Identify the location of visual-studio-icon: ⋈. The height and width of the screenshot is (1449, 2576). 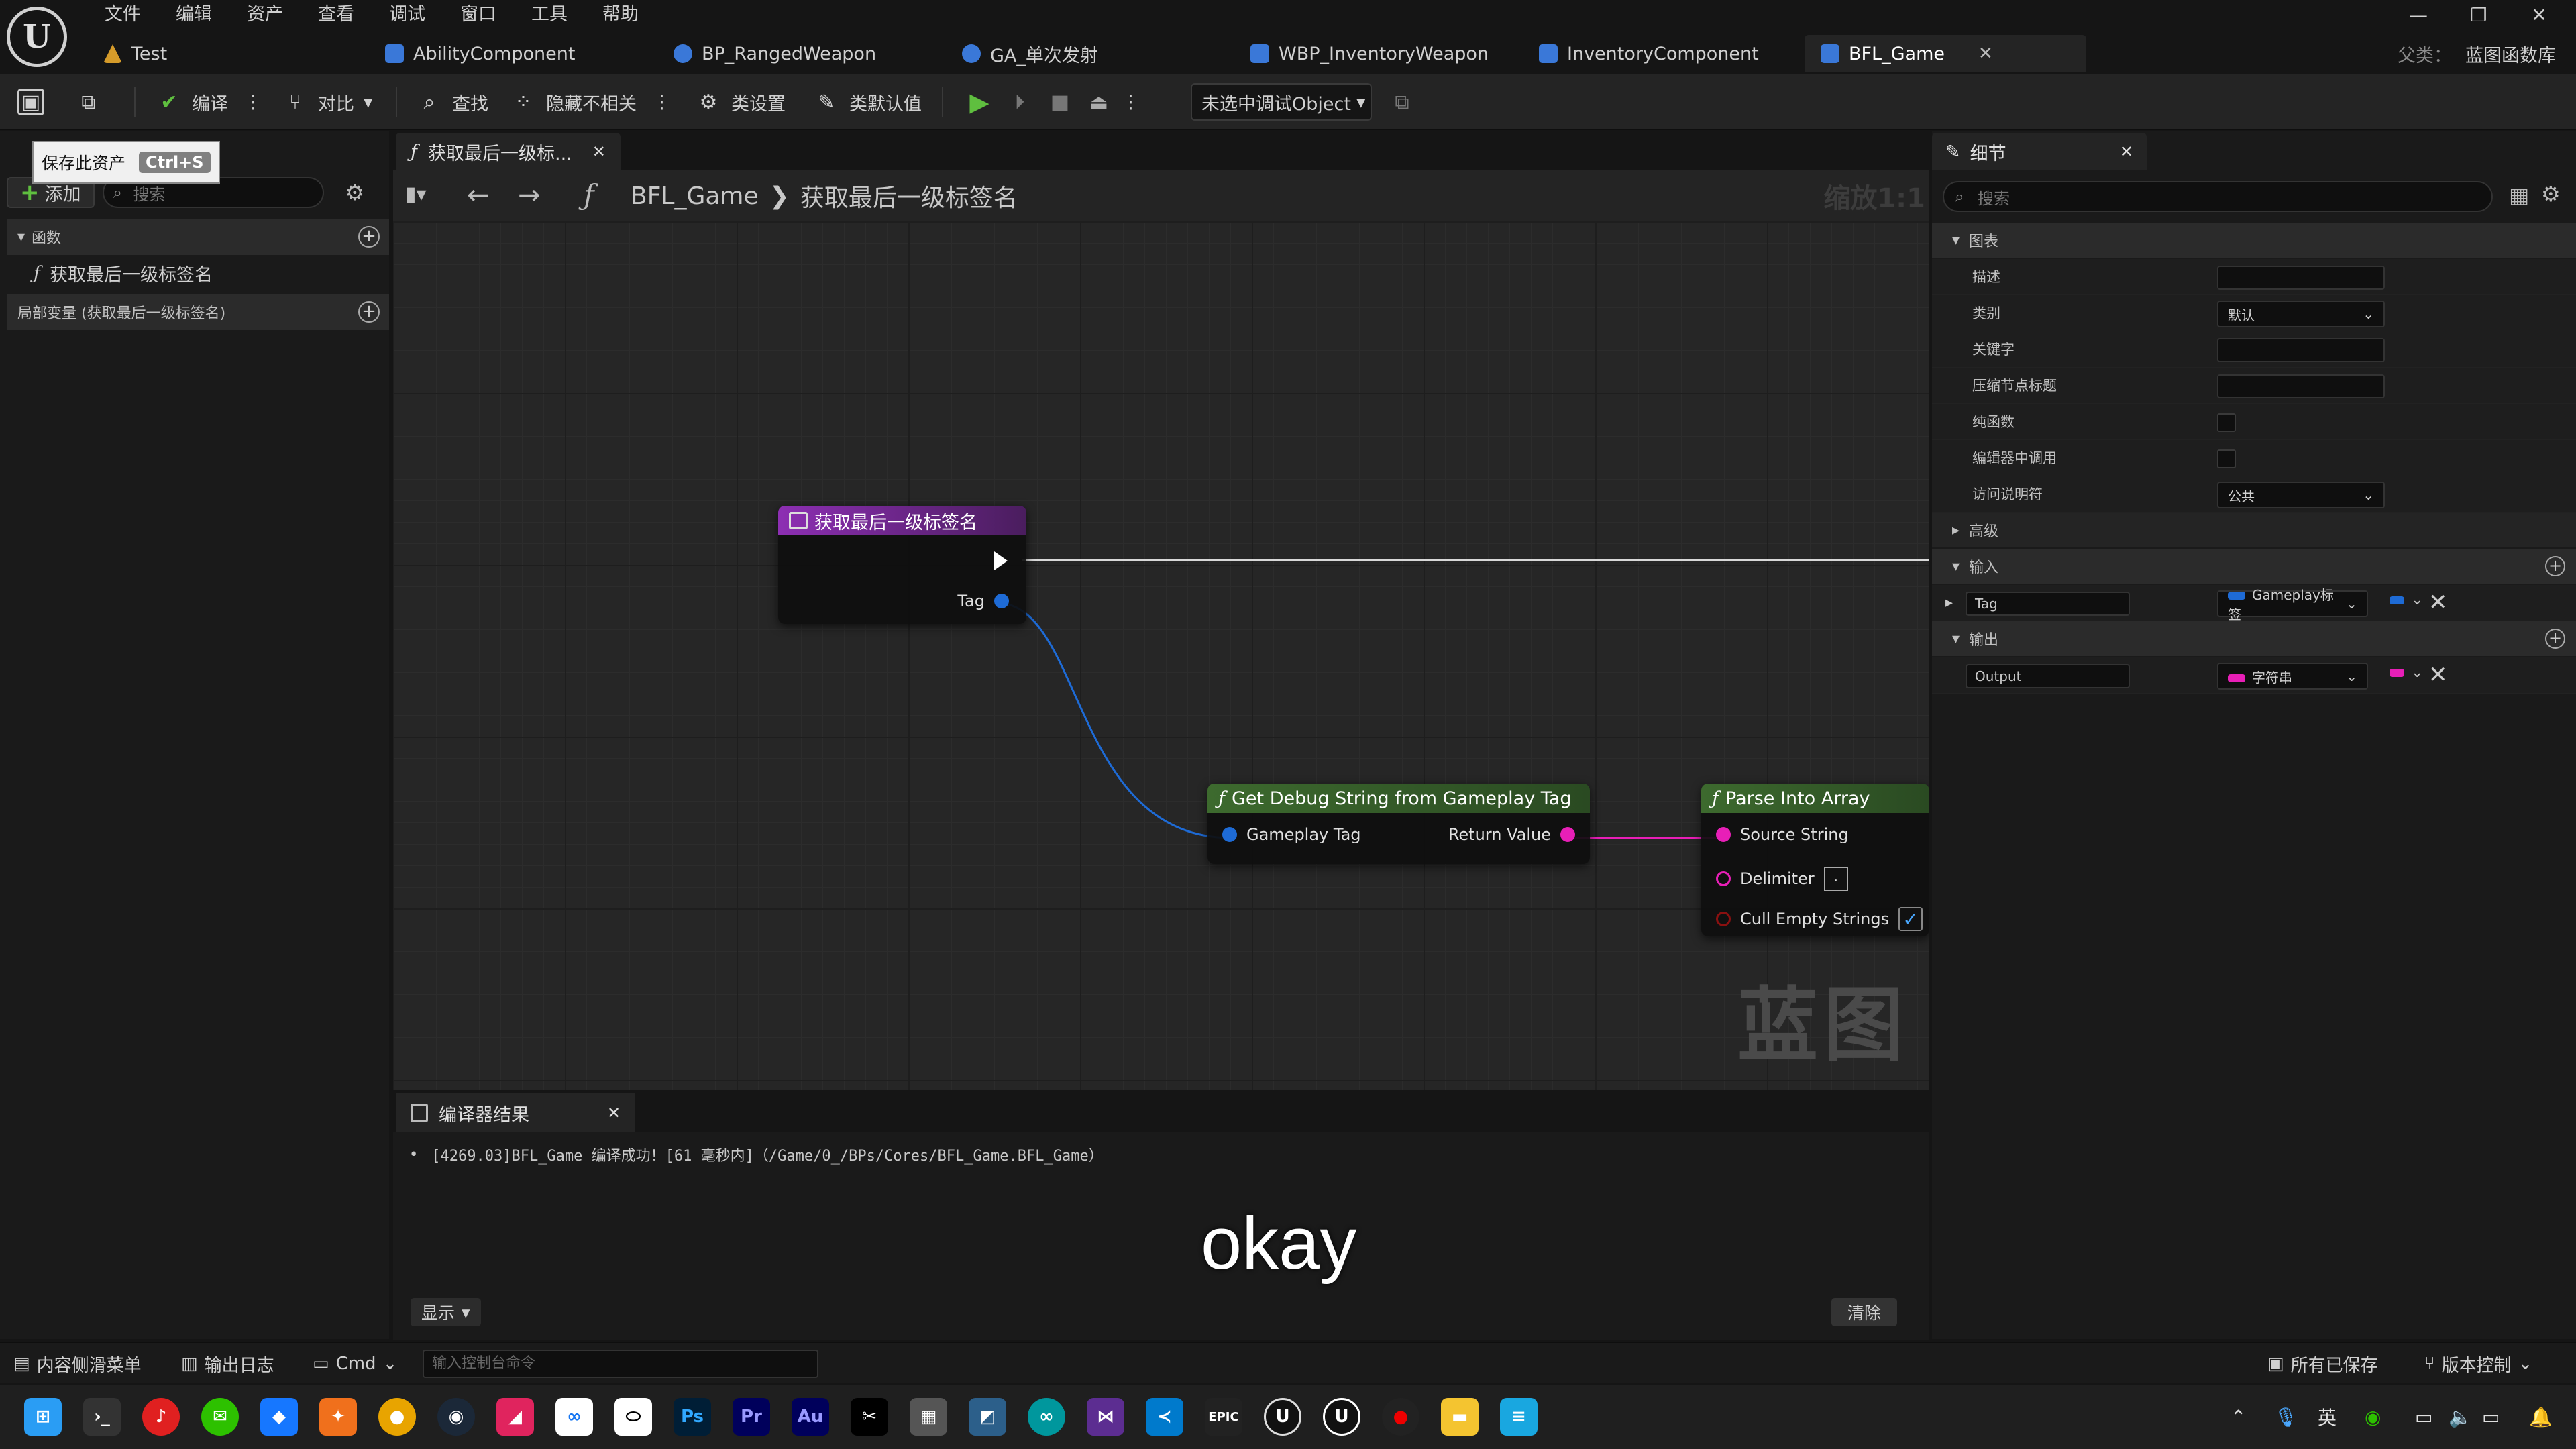
(1105, 1417).